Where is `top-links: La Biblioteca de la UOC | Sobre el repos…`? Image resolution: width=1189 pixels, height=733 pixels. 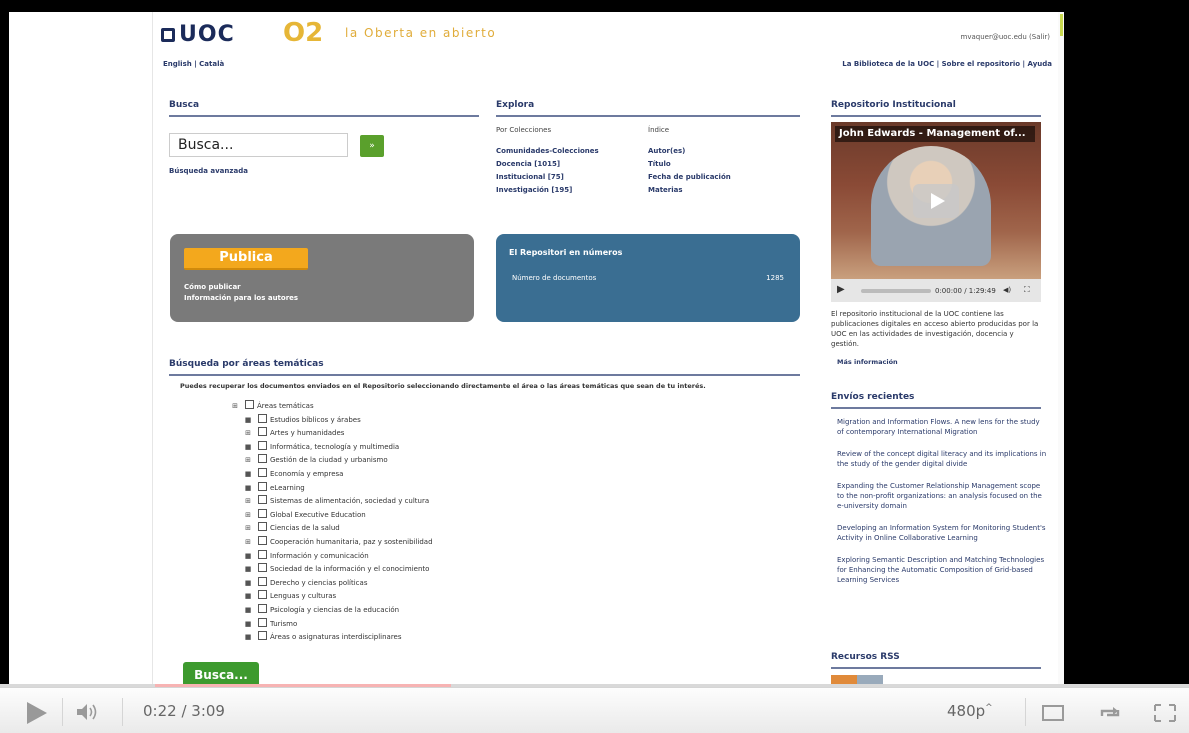 top-links: La Biblioteca de la UOC | Sobre el repos… is located at coordinates (947, 64).